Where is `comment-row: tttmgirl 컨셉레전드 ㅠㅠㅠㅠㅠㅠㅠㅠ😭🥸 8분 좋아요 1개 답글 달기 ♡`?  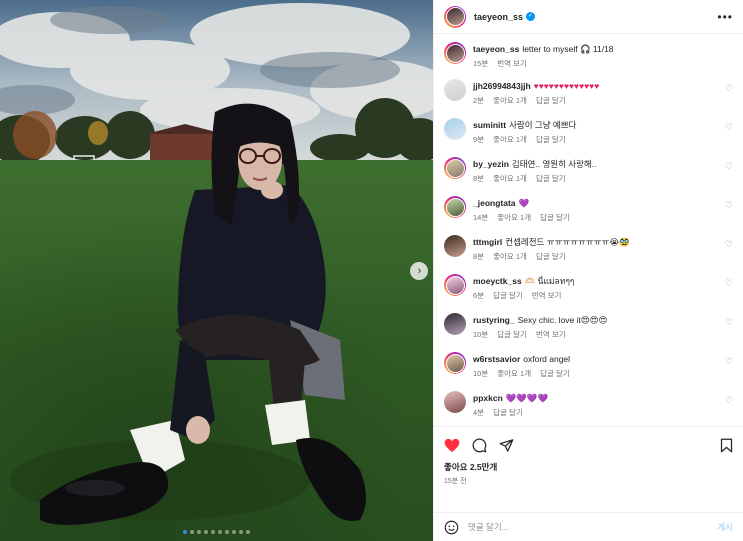 comment-row: tttmgirl 컨셉레전드 ㅠㅠㅠㅠㅠㅠㅠㅠ😭🥸 8분 좋아요 1개 답글 달기 ♡ is located at coordinates (588, 248).